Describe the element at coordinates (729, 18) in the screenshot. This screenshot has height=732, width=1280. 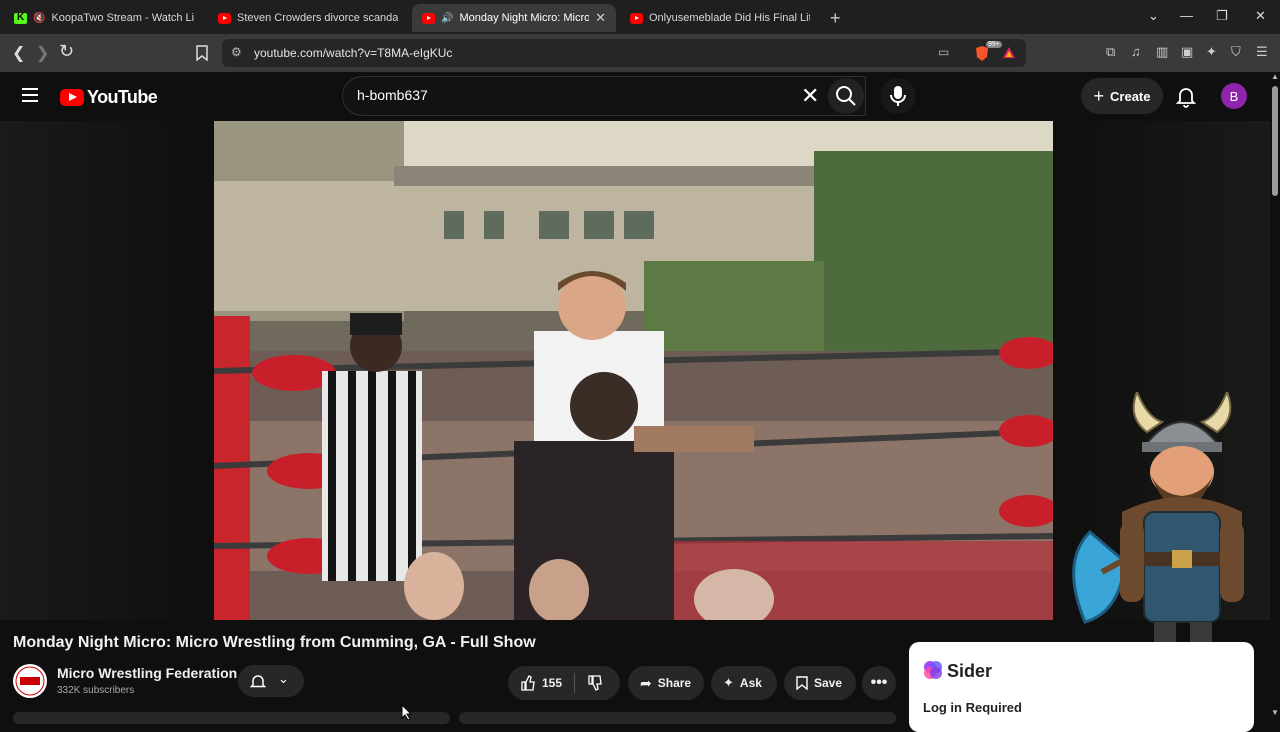
I see `tab-title: Onlyusemeblade Did His Final Litty St` at that location.